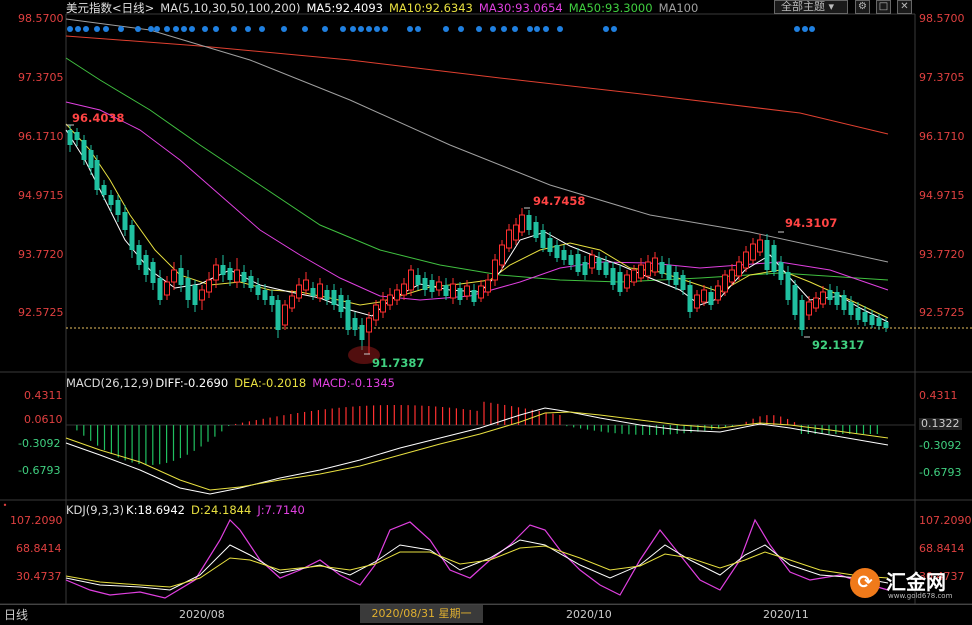  What do you see at coordinates (43, 395) in the screenshot?
I see `macd-axis-left-0: 0.4311` at bounding box center [43, 395].